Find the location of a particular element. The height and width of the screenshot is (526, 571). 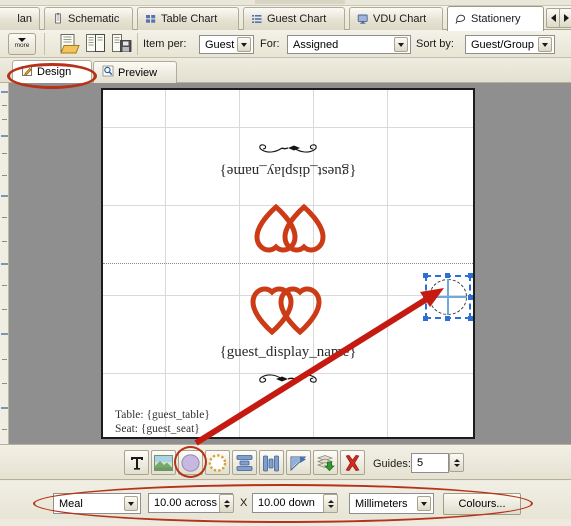

guest-chart-icon is located at coordinates (257, 19).